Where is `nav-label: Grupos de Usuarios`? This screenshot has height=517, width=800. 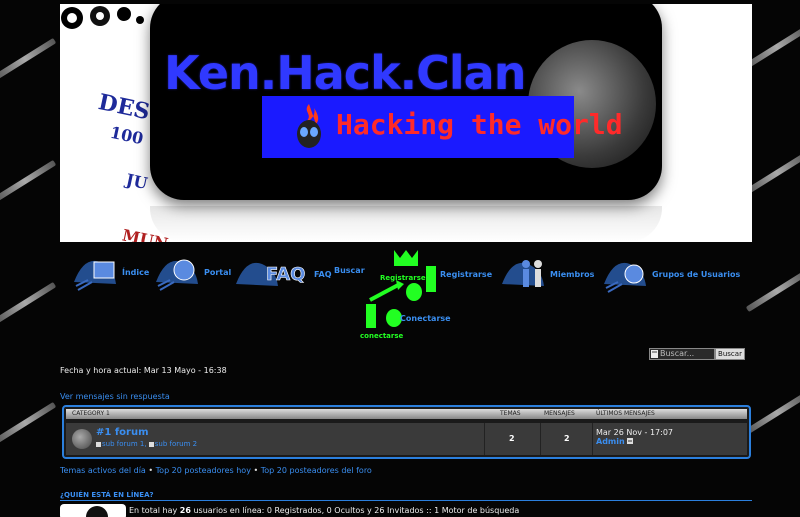 nav-label: Grupos de Usuarios is located at coordinates (696, 274).